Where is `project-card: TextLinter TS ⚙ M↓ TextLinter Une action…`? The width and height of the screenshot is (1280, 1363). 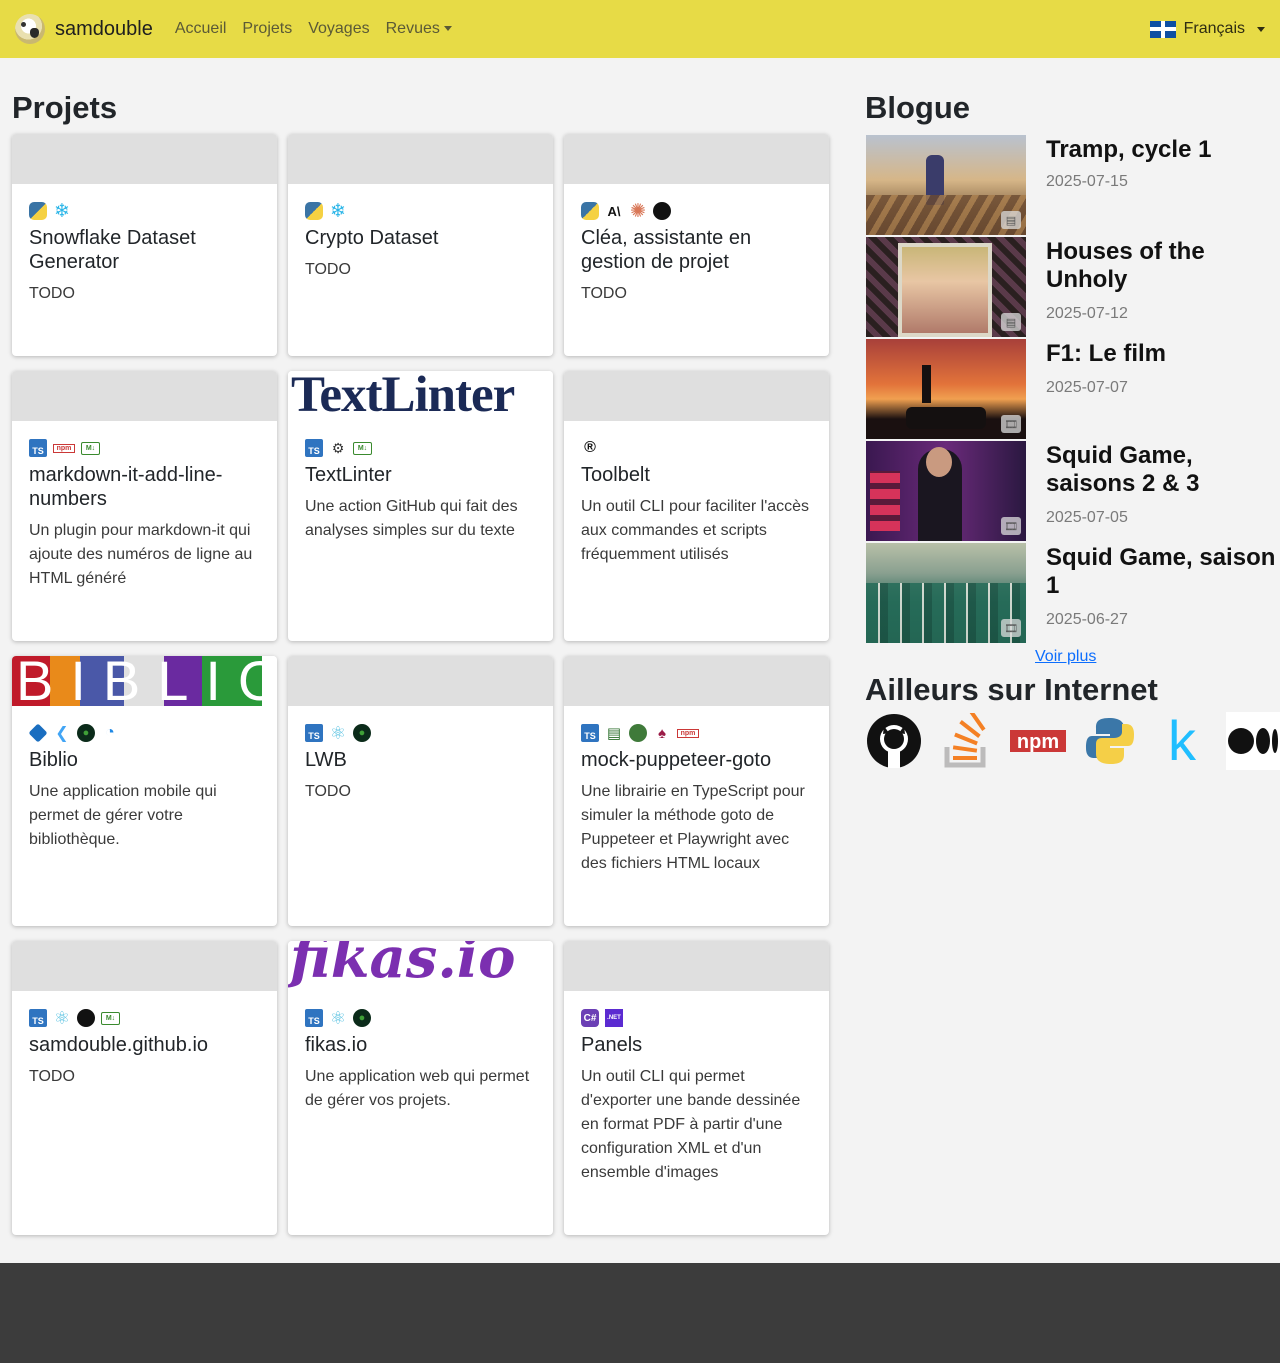 project-card: TextLinter TS ⚙ M↓ TextLinter Une action… is located at coordinates (420, 506).